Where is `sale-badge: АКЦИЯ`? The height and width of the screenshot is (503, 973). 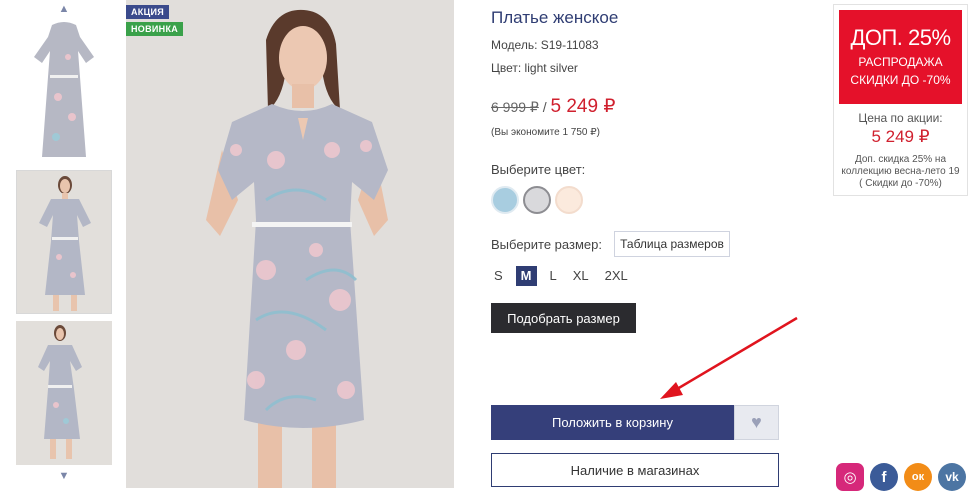
sale-badge: АКЦИЯ is located at coordinates (148, 12).